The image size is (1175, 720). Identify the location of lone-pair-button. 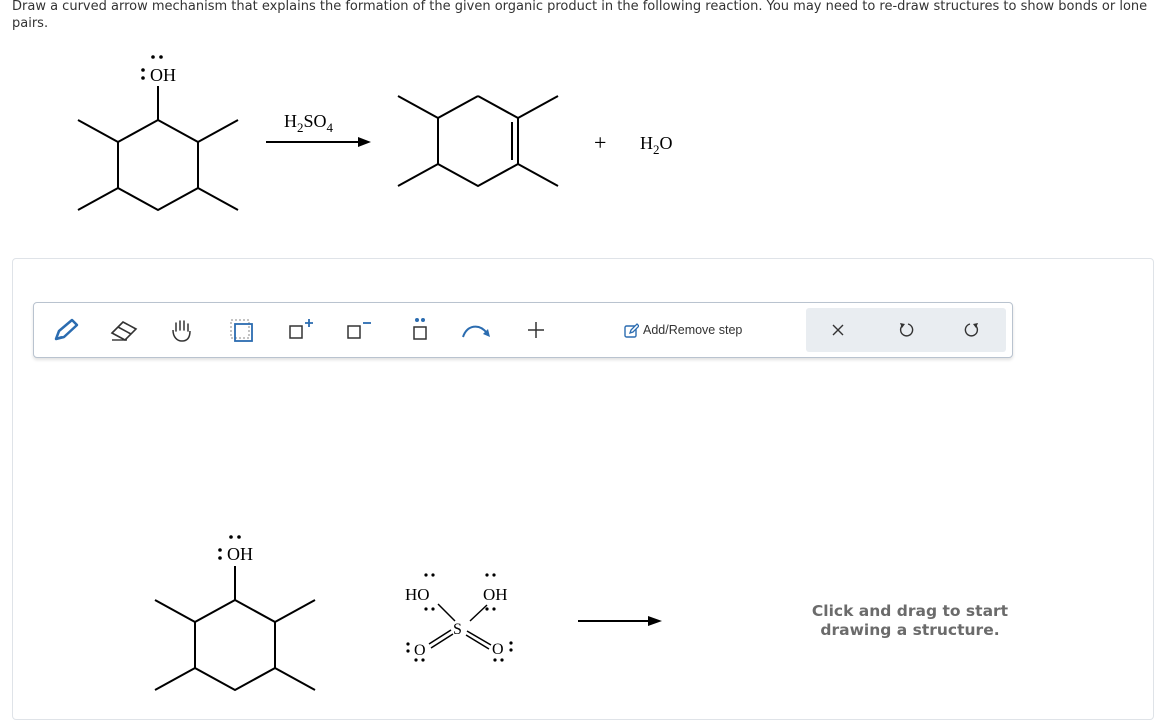
(420, 330).